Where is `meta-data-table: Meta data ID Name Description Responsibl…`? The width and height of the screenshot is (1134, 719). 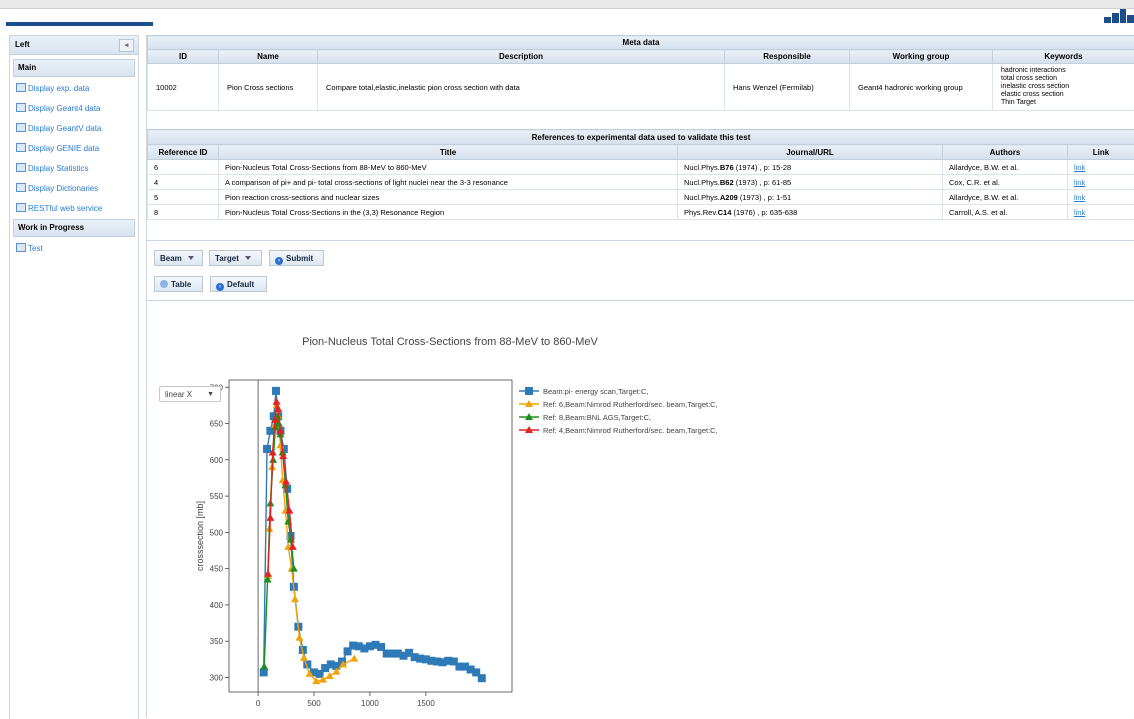
meta-data-table: Meta data ID Name Description Responsibl… is located at coordinates (640, 73).